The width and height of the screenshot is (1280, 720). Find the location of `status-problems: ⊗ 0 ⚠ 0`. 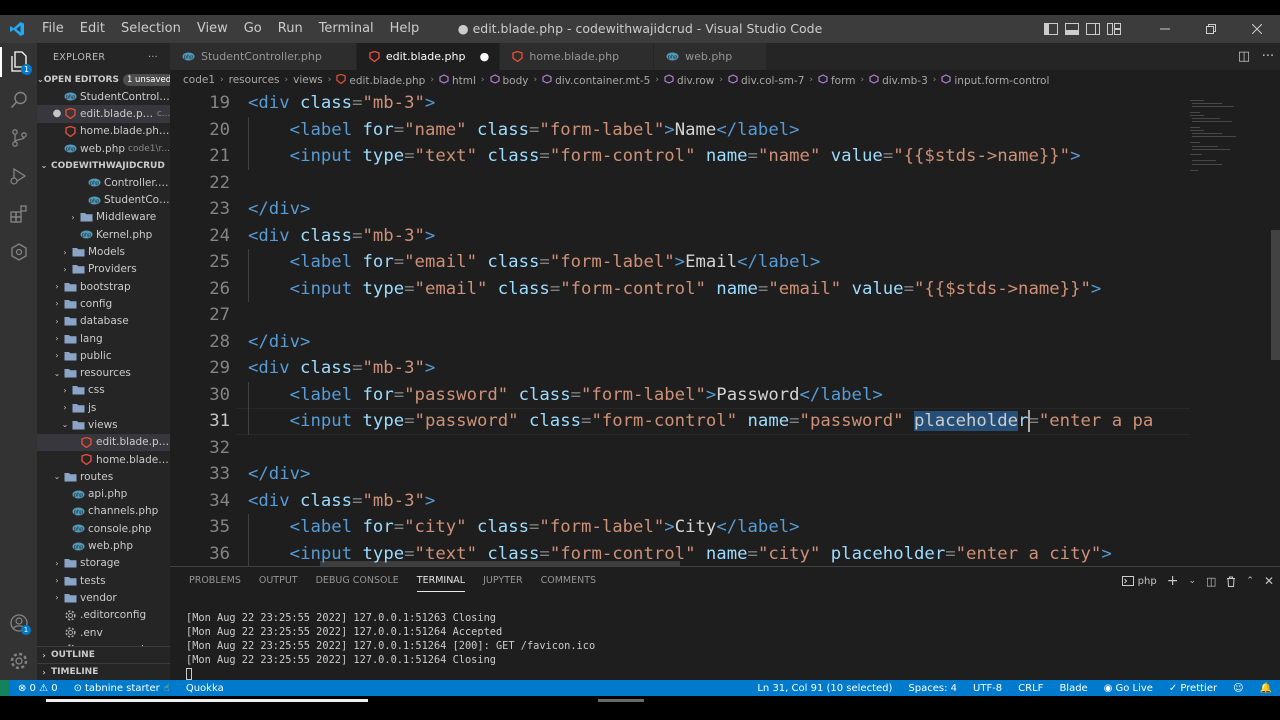

status-problems: ⊗ 0 ⚠ 0 is located at coordinates (38, 688).